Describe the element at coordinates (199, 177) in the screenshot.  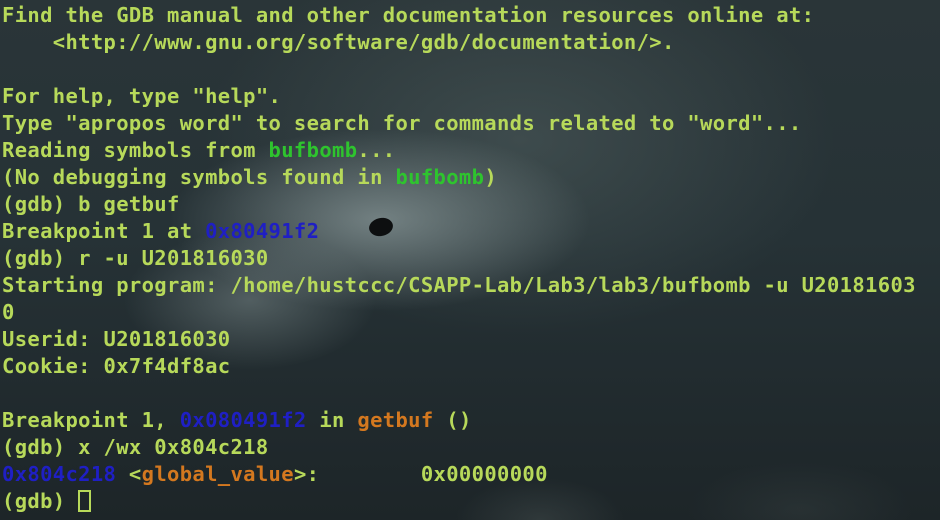
I see `terminal-text-segment: (No debugging symbols found in` at that location.